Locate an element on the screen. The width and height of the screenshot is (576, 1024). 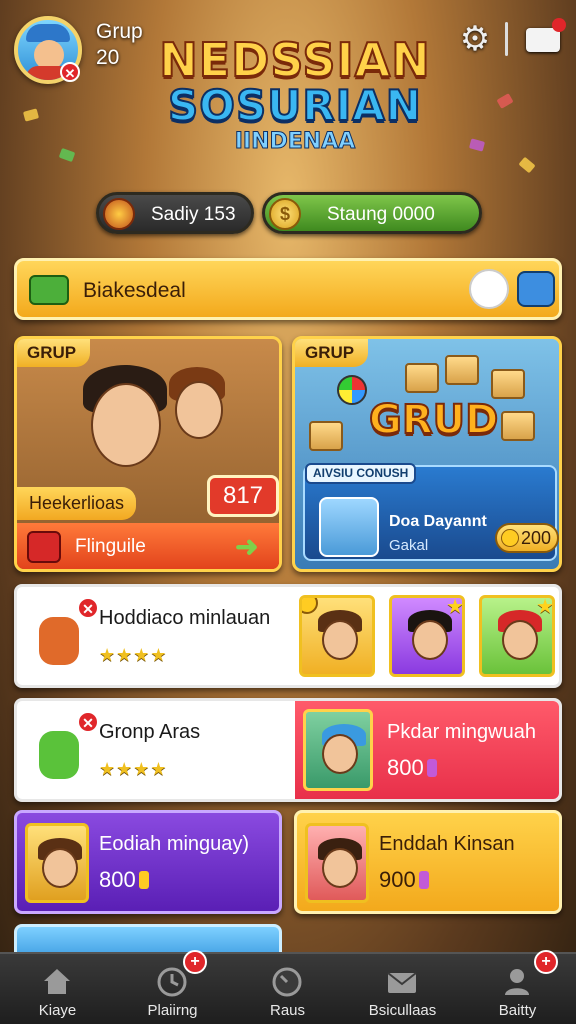
gold-coin-icon: $ is located at coordinates (285, 214).